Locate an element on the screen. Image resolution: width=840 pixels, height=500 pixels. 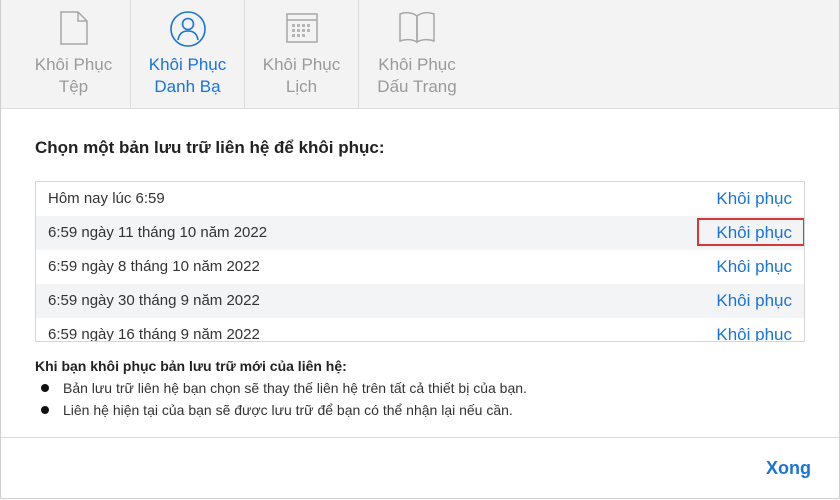
highlight-box is located at coordinates (750, 232).